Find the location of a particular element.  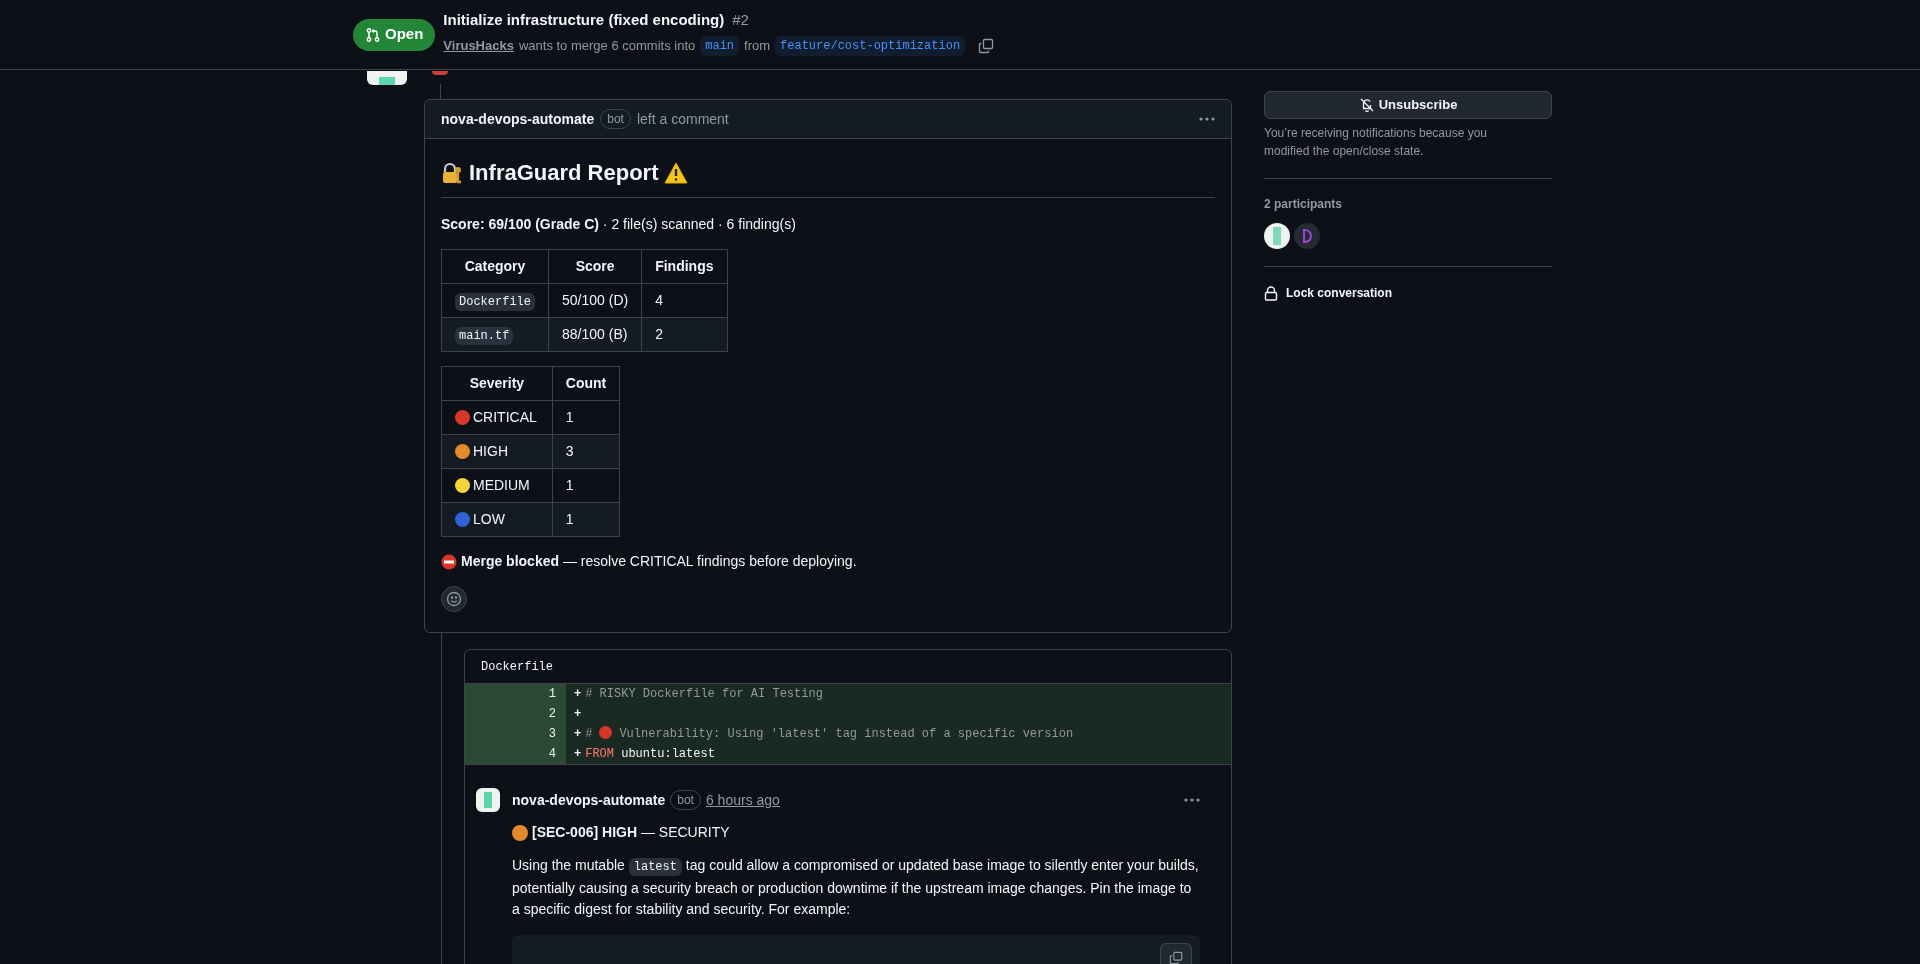

severity-label: MEDIUM is located at coordinates (501, 485).